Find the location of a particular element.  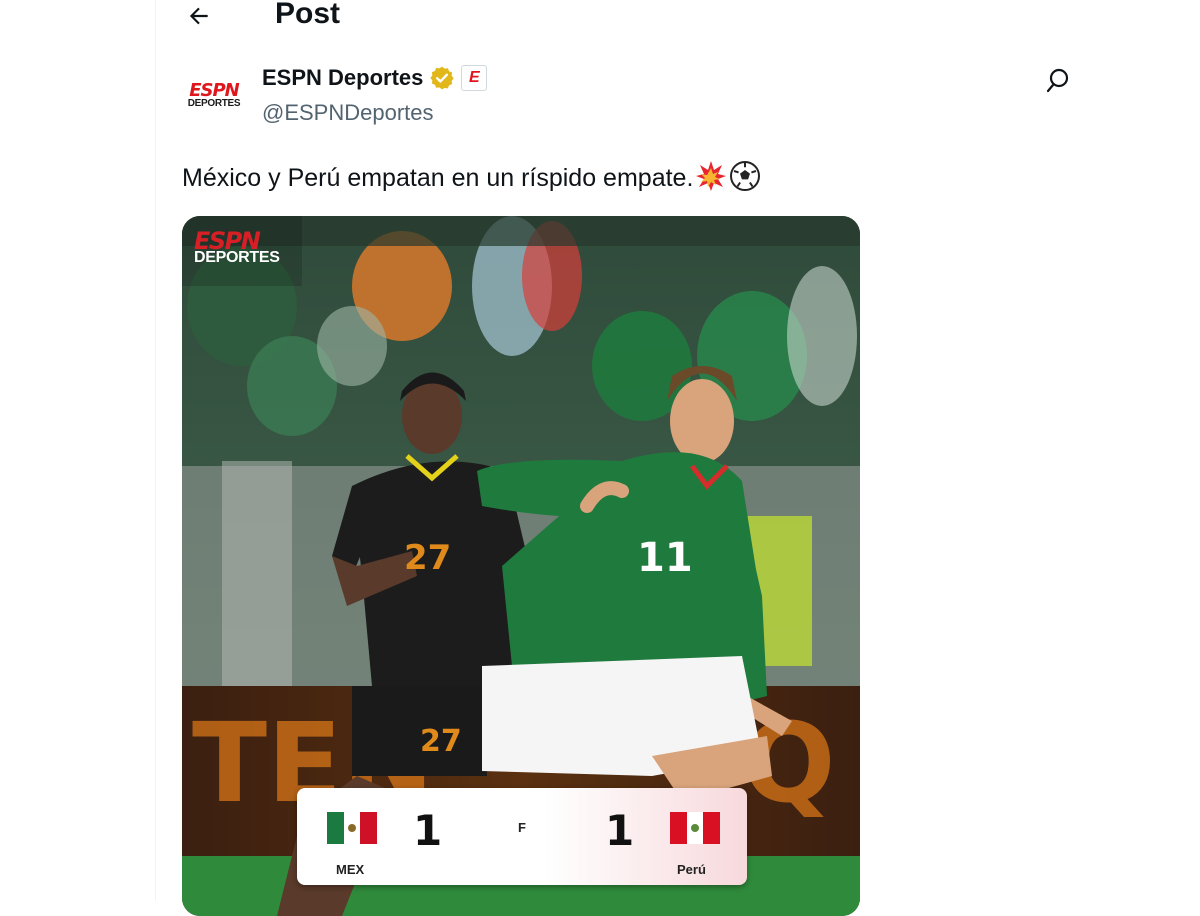

avatar: ESPN DEPORTES is located at coordinates (214, 96).